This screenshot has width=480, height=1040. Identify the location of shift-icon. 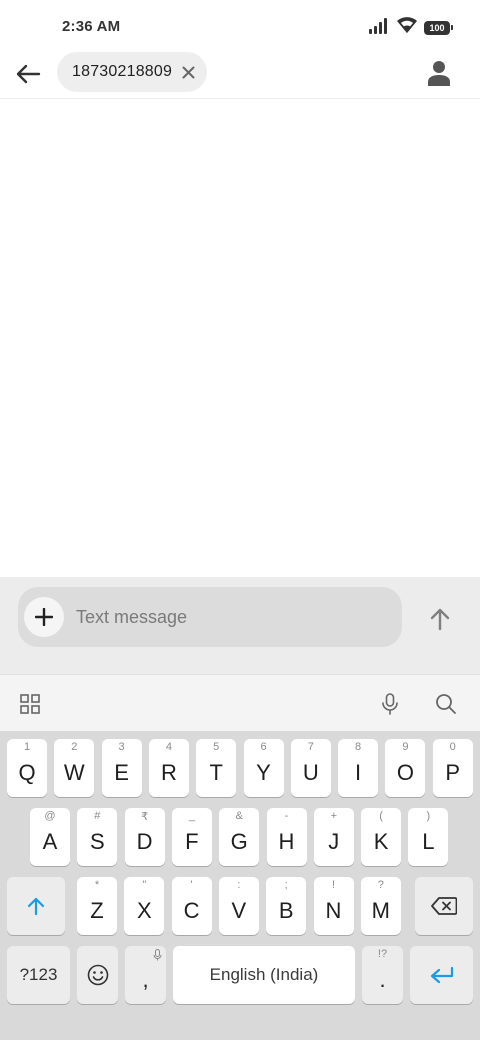
(36, 906).